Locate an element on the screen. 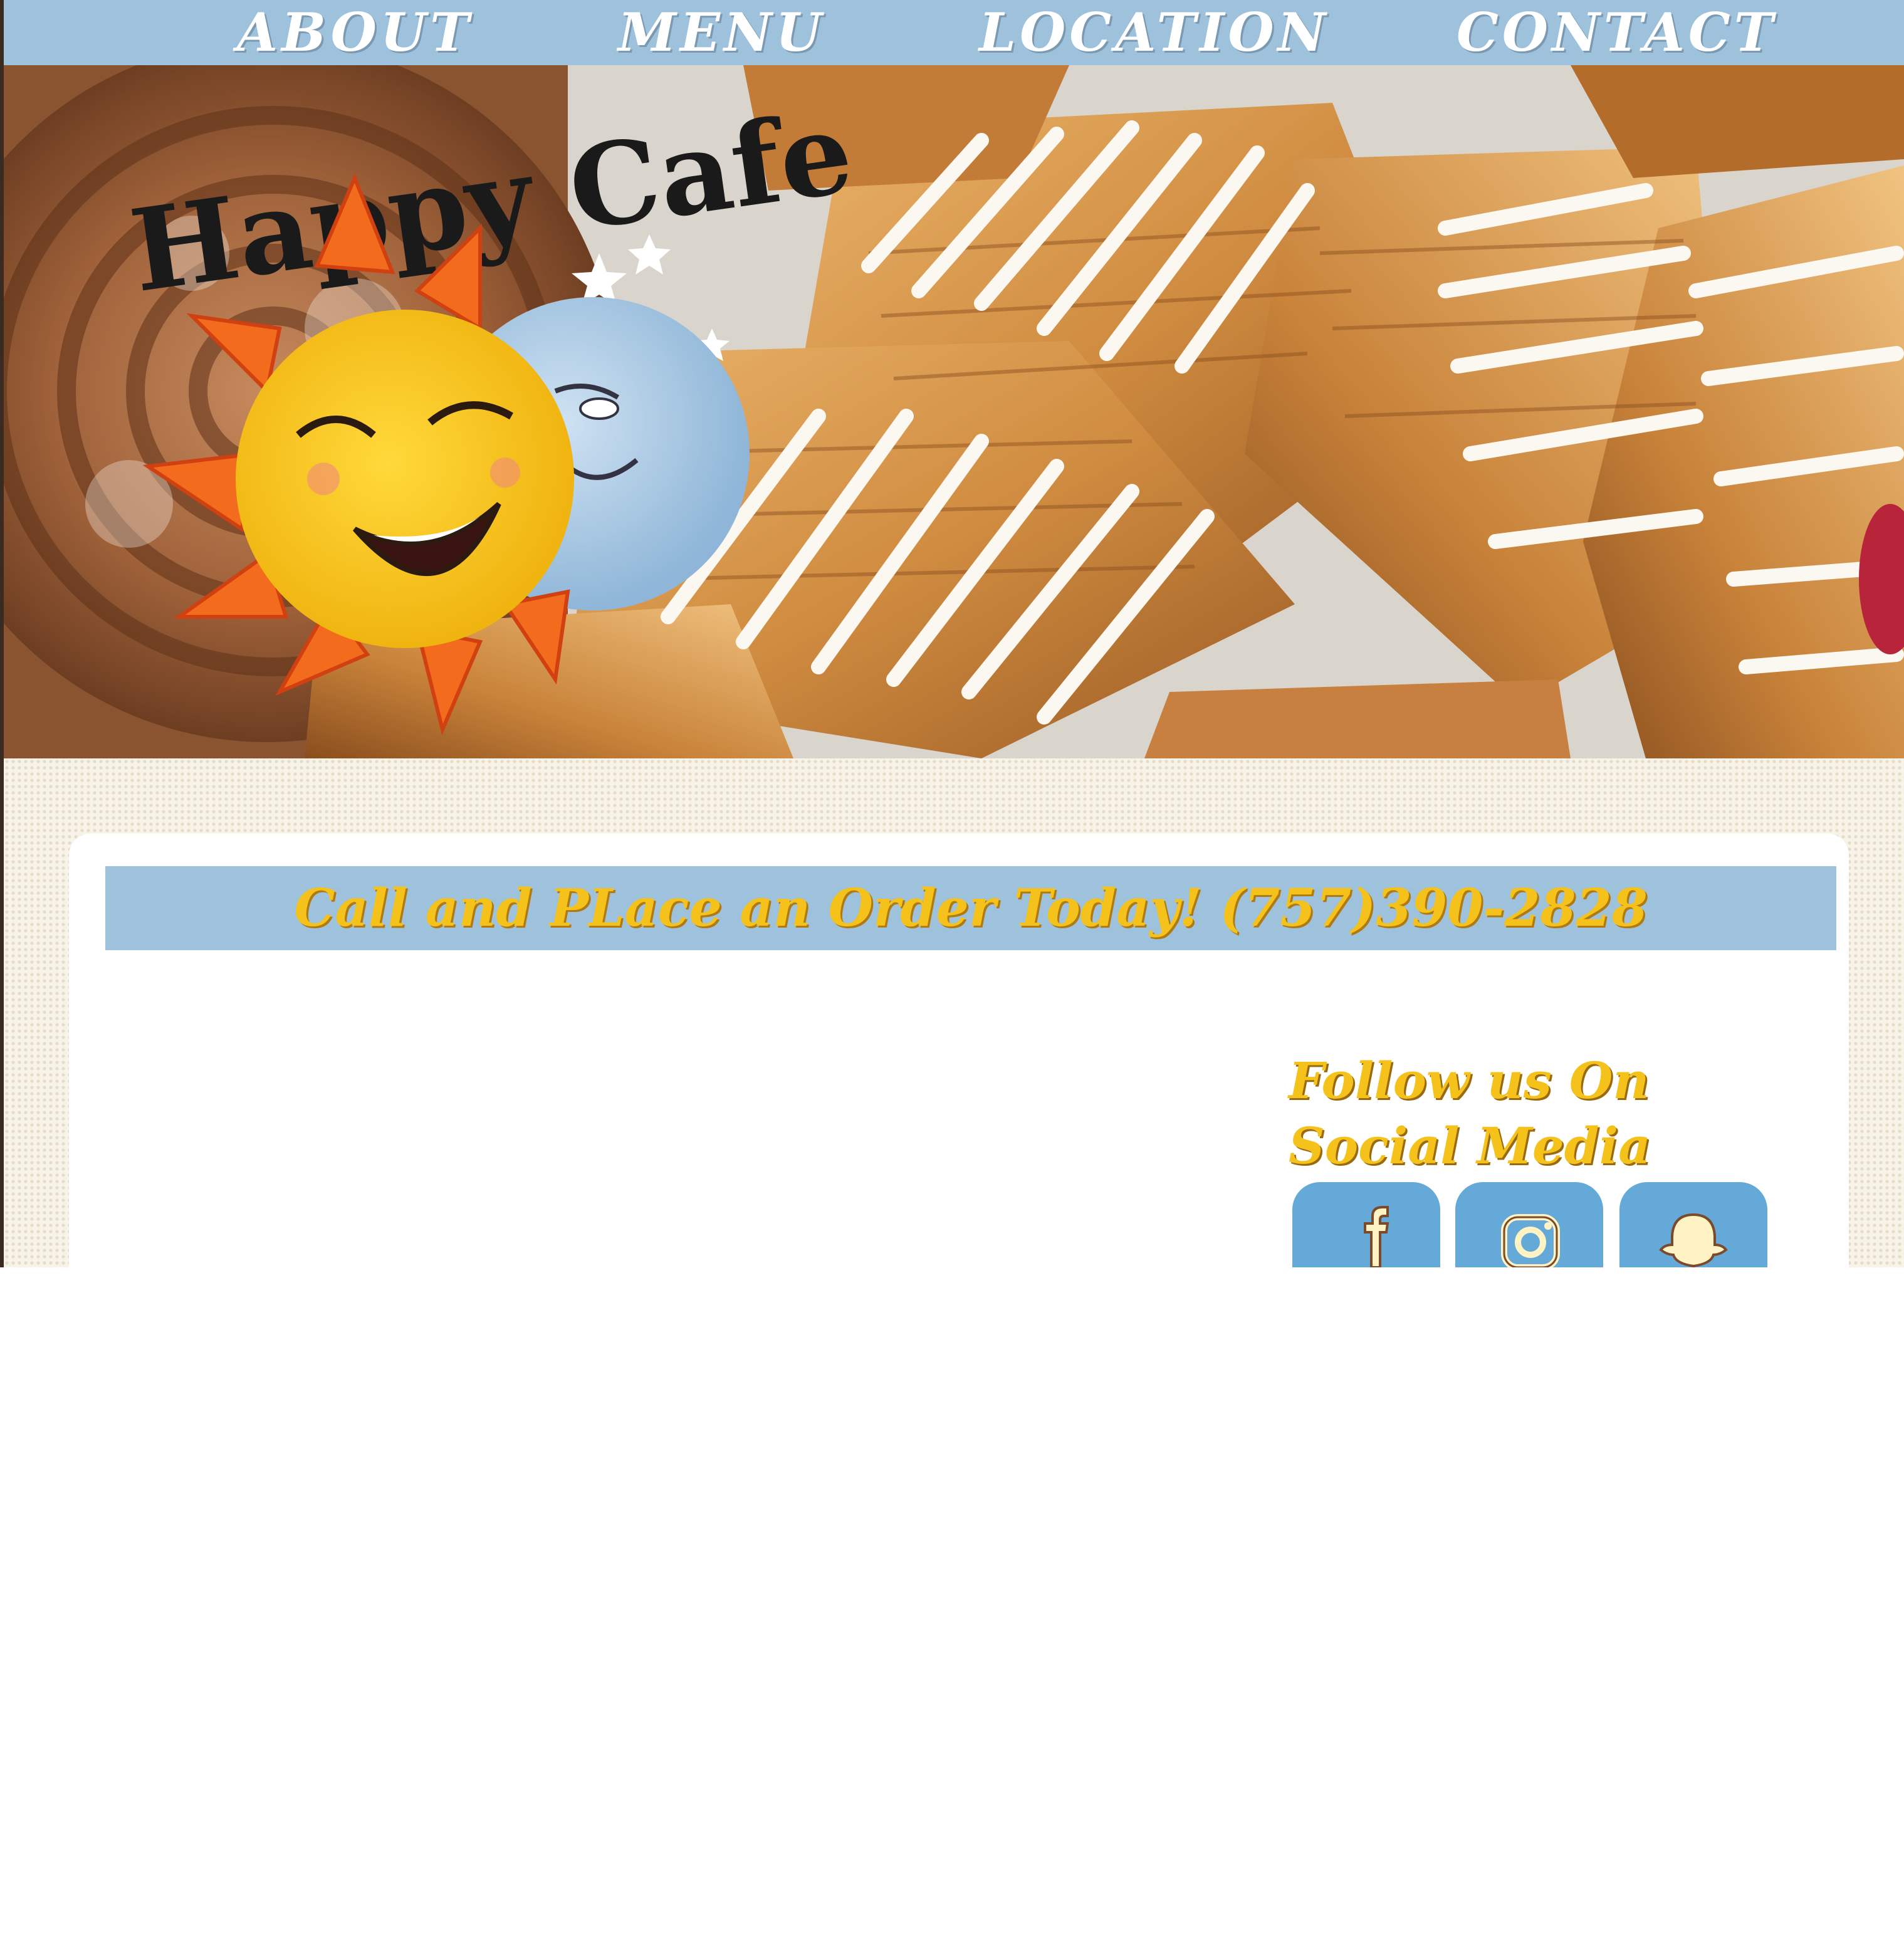 The image size is (1904, 1938). snapchat-button is located at coordinates (1693, 1224).